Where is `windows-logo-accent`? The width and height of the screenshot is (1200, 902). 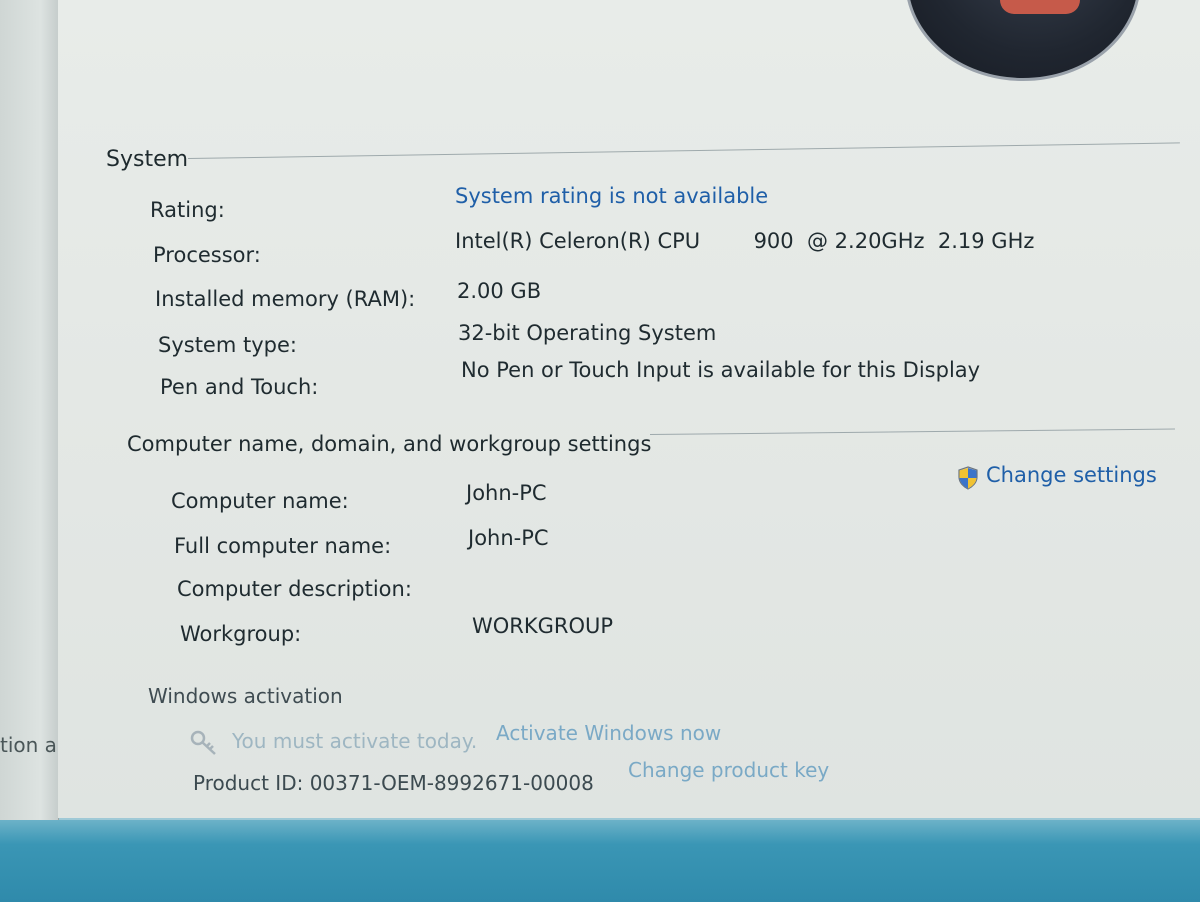
windows-logo-accent is located at coordinates (1040, 7).